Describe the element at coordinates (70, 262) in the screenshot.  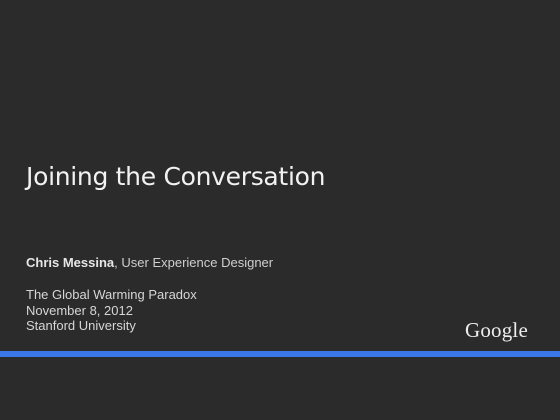
I see `presenter-name: Chris Messina` at that location.